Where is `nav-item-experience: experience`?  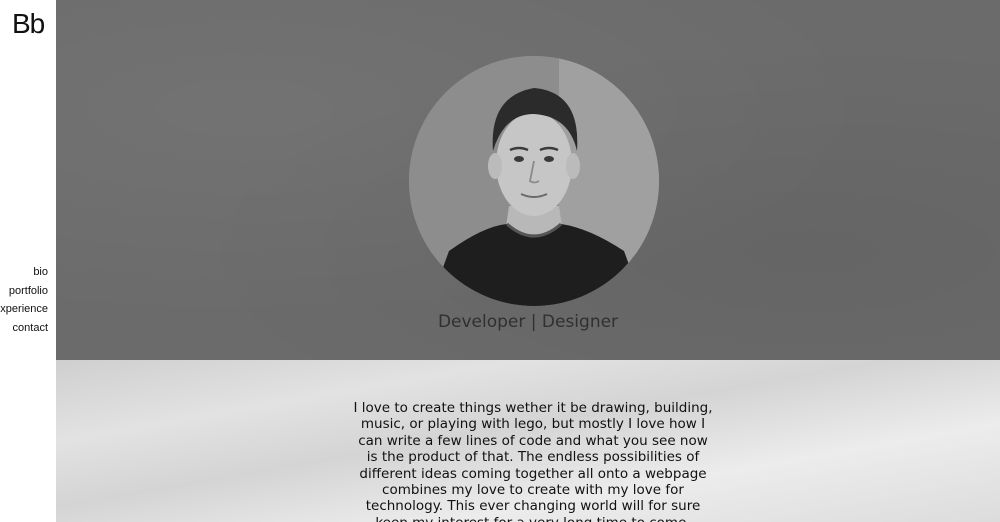 nav-item-experience: experience is located at coordinates (24, 309).